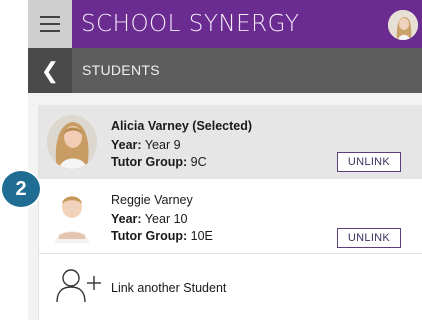 This screenshot has width=422, height=320. What do you see at coordinates (50, 24) in the screenshot?
I see `hamburger-menu-icon` at bounding box center [50, 24].